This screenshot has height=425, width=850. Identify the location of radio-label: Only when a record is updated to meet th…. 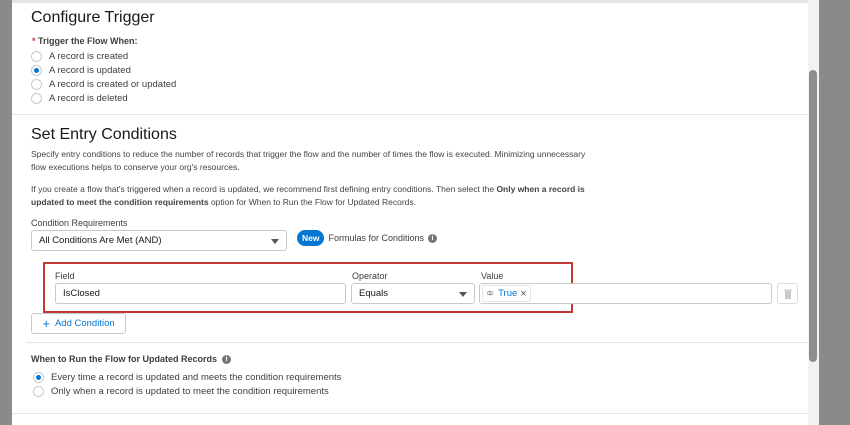
(190, 391).